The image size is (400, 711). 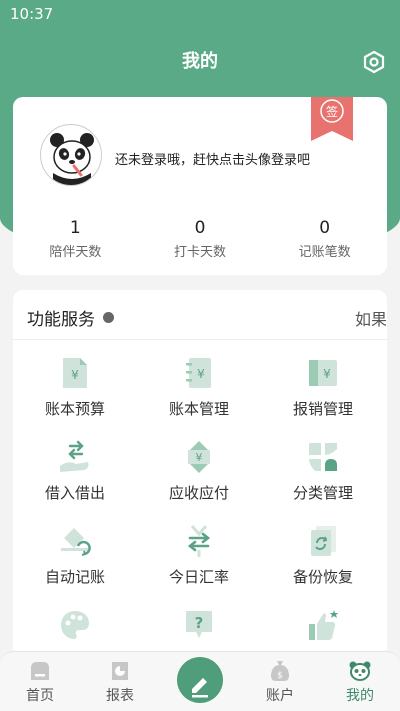 I want to click on service-reimburse: ¥ 报销管理, so click(x=323, y=387).